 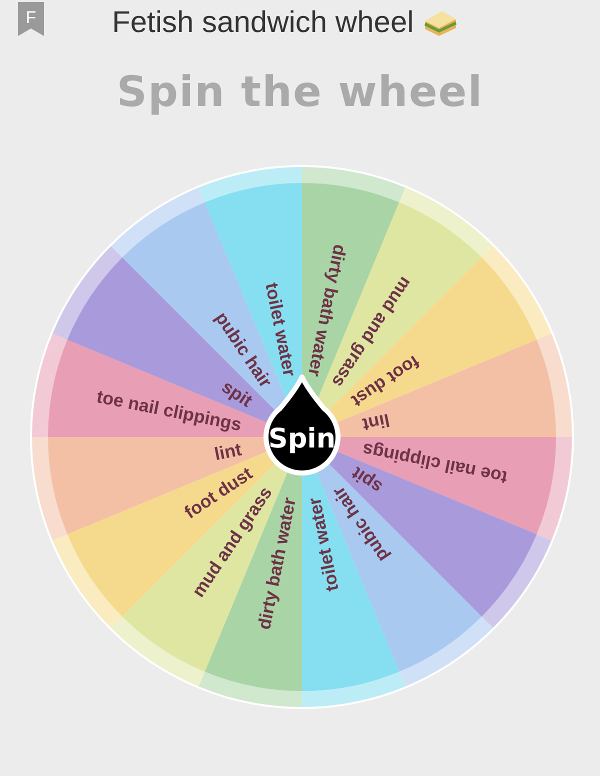 I want to click on bookmark-badge: F, so click(x=31, y=19).